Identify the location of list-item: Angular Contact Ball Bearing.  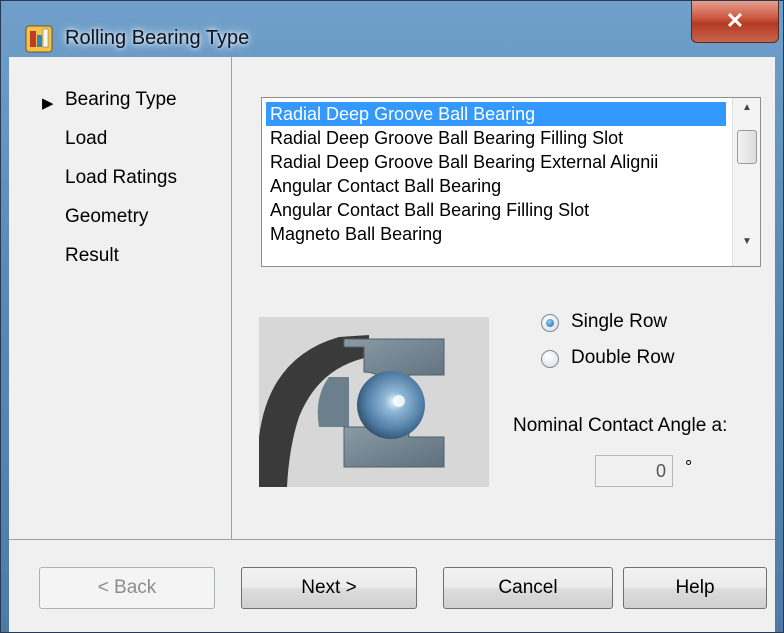
(496, 186).